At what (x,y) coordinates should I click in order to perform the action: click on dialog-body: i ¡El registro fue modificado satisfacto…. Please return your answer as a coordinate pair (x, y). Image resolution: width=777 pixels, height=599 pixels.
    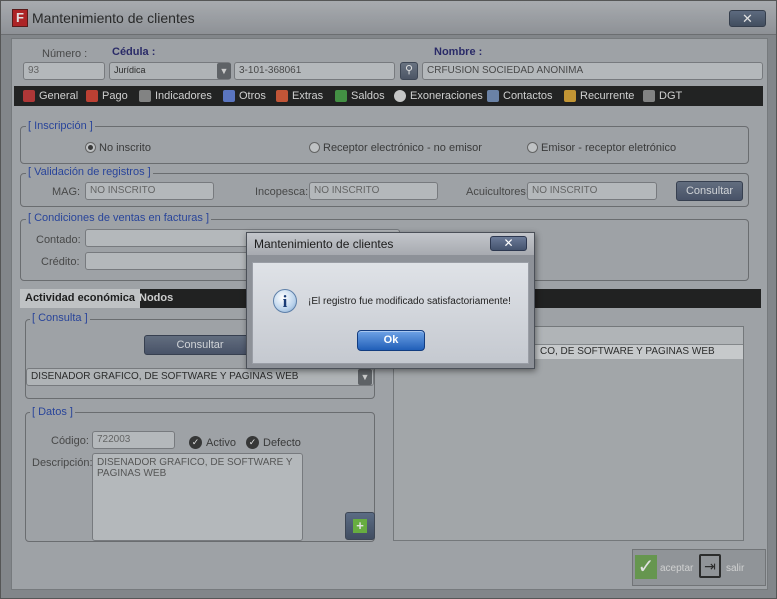
    Looking at the image, I should click on (390, 313).